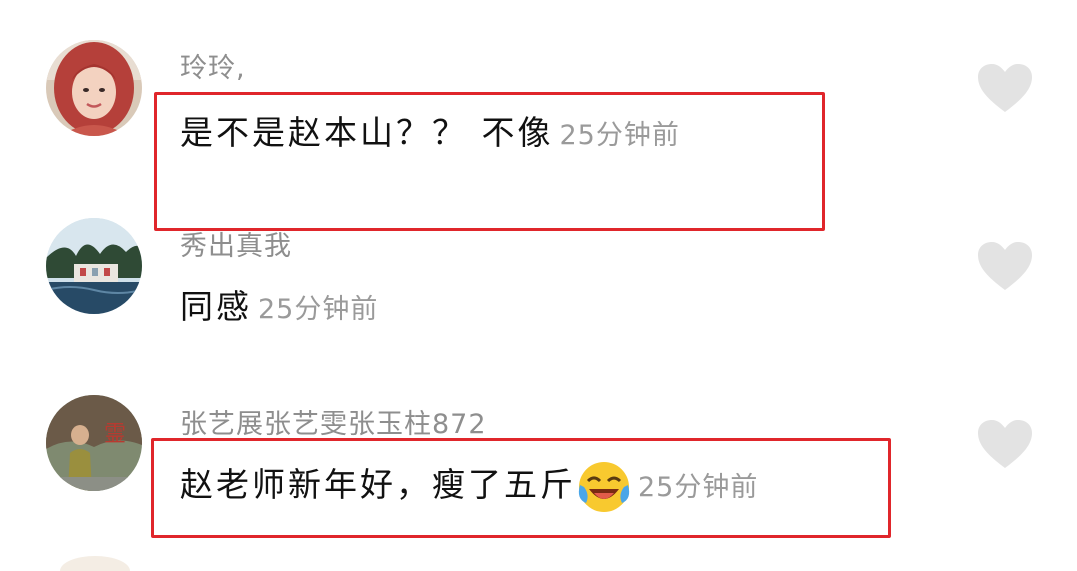 The height and width of the screenshot is (571, 1077). Describe the element at coordinates (94, 443) in the screenshot. I see `avatar: 霊` at that location.